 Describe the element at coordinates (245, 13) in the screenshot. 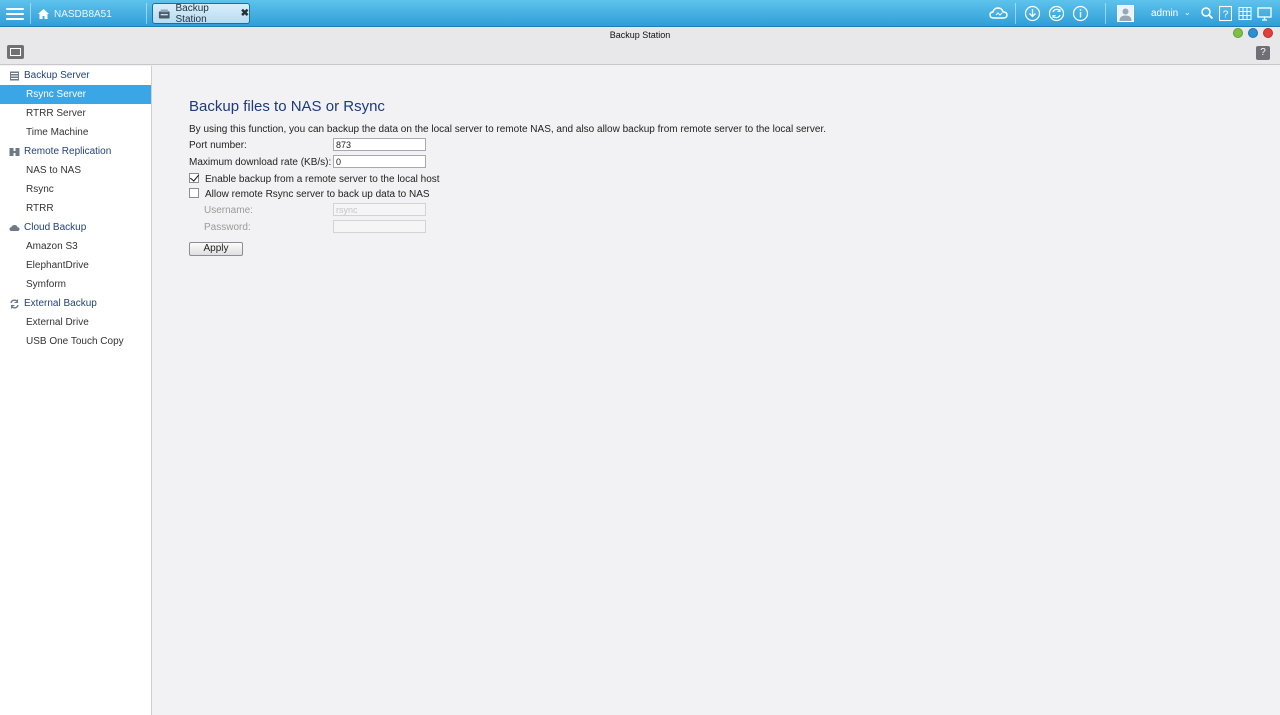

I see `close-tab-icon: ✖` at that location.